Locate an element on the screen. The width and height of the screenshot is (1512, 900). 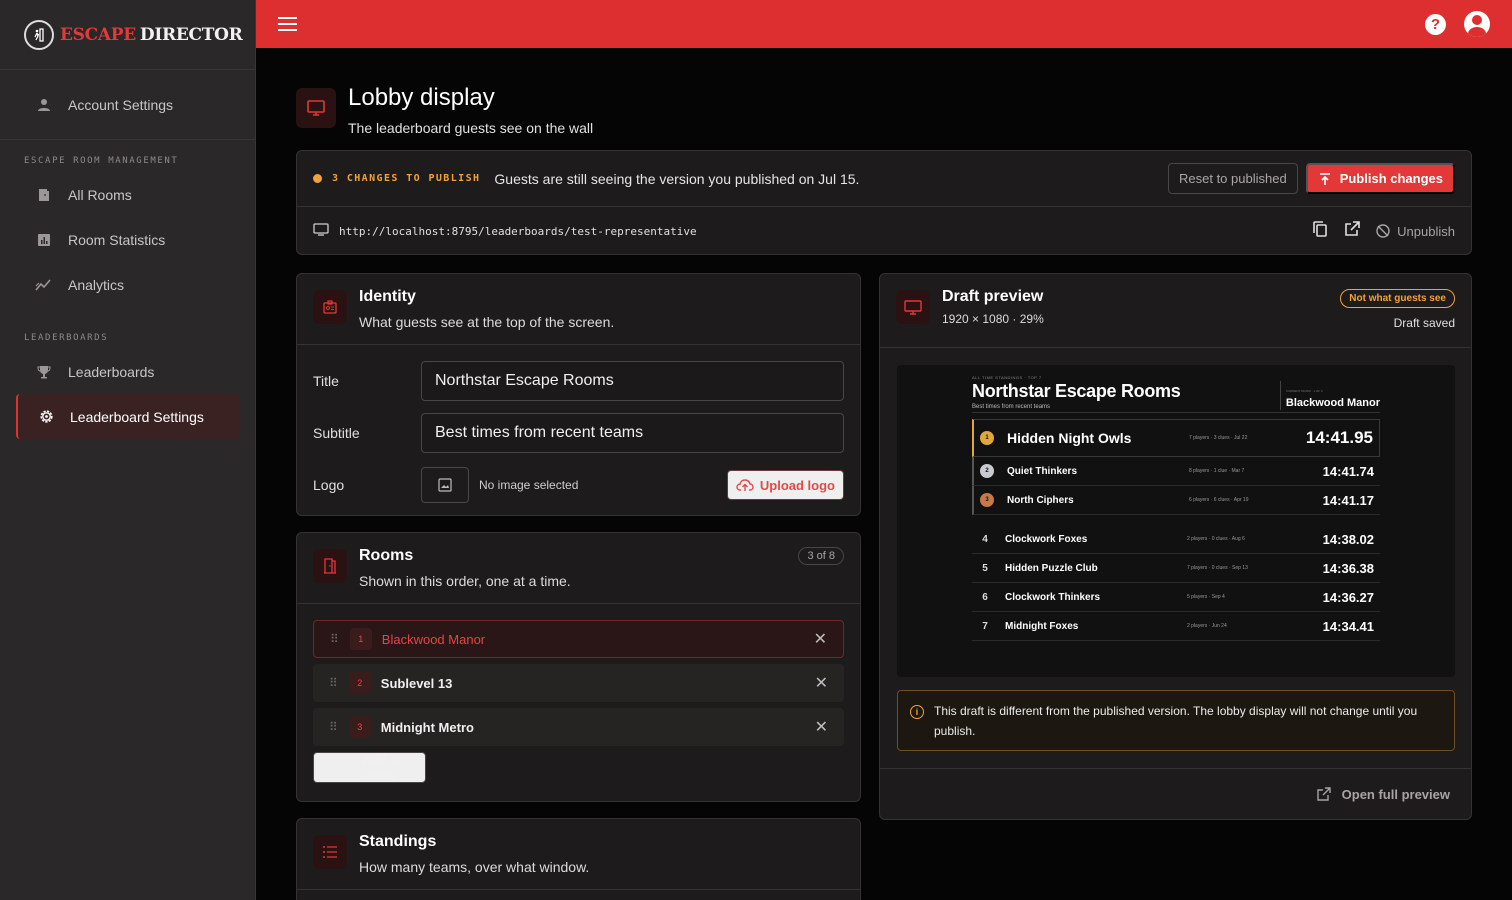
sidebar-item-account-settings: Account Settings is located at coordinates (86, 104).